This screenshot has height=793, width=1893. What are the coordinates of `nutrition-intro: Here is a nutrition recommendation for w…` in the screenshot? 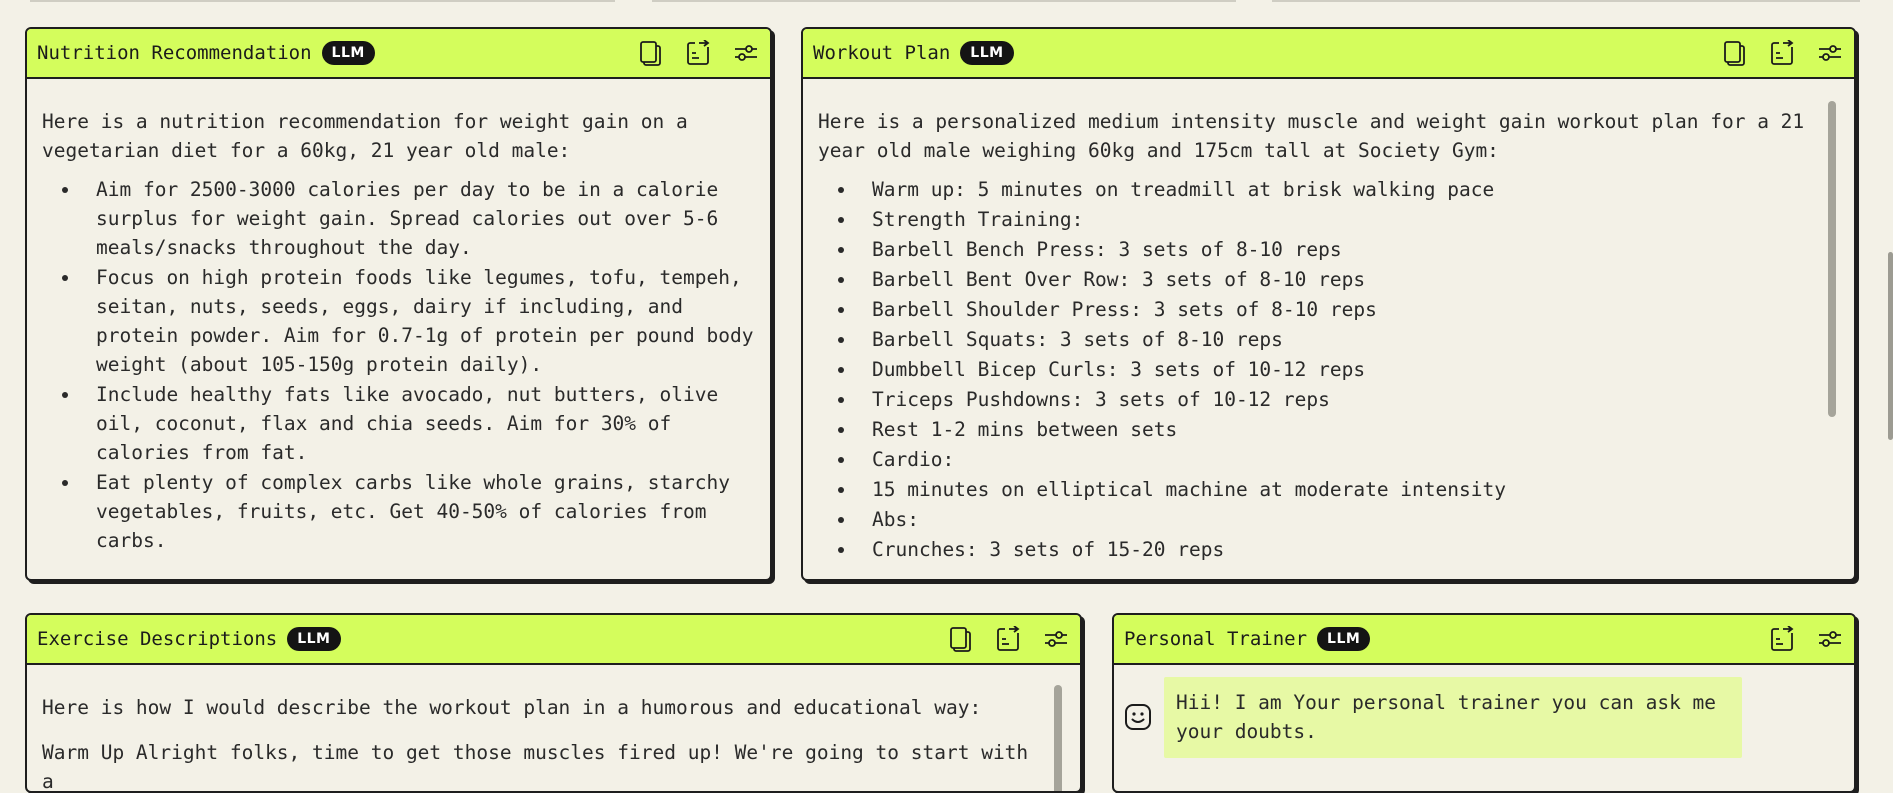 It's located at (365, 136).